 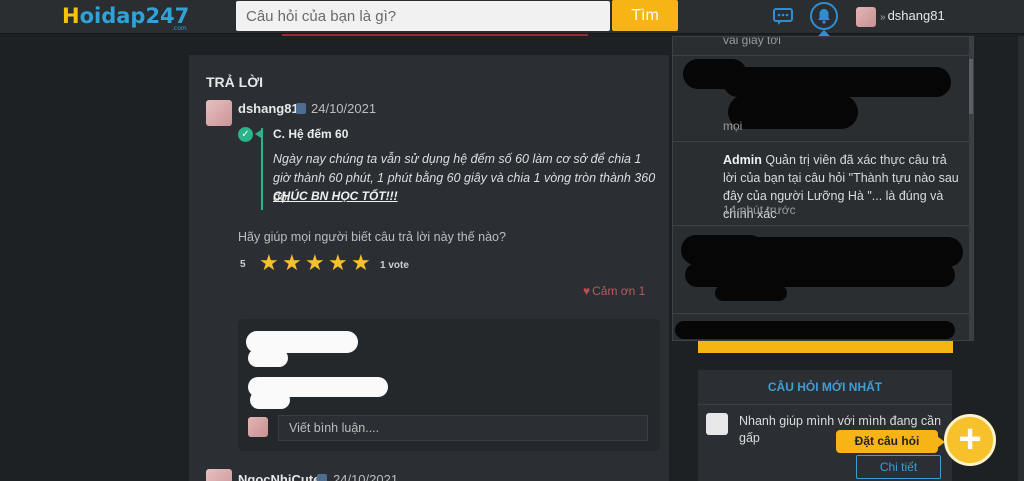 What do you see at coordinates (898, 467) in the screenshot?
I see `detail-button: Chi tiết` at bounding box center [898, 467].